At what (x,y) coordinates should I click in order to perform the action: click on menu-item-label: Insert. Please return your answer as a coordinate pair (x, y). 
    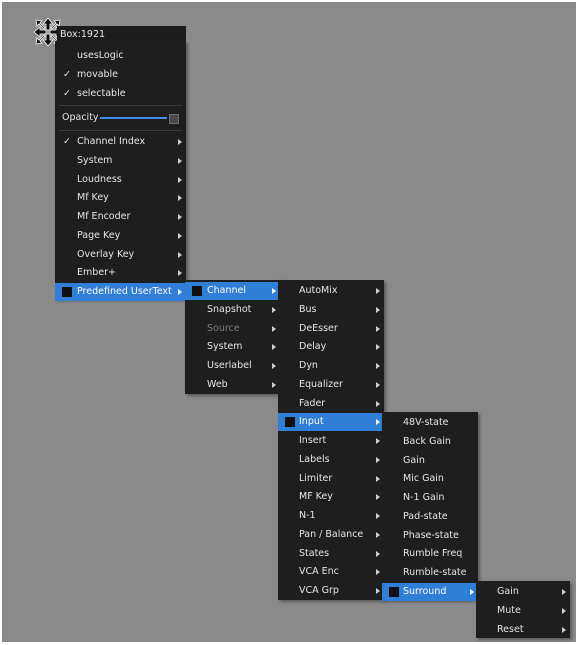
    Looking at the image, I should click on (313, 440).